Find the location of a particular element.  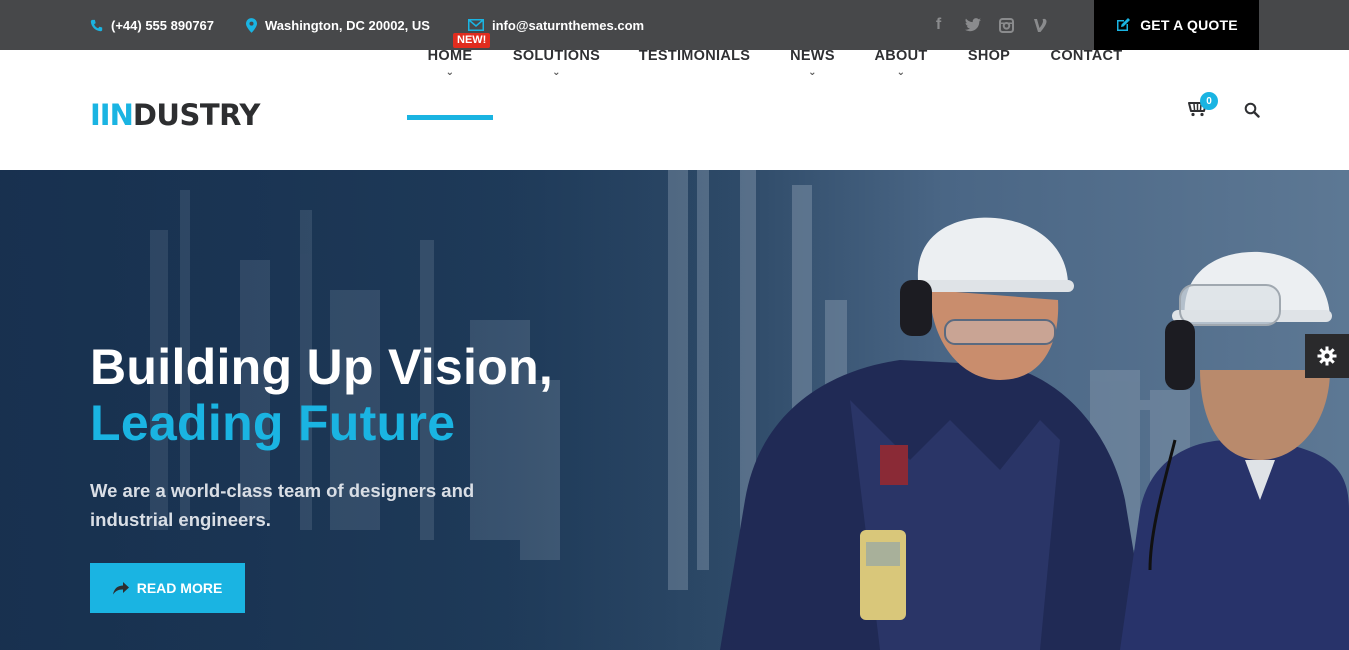

phone-contact: (+44) 555 890767 is located at coordinates (152, 25).